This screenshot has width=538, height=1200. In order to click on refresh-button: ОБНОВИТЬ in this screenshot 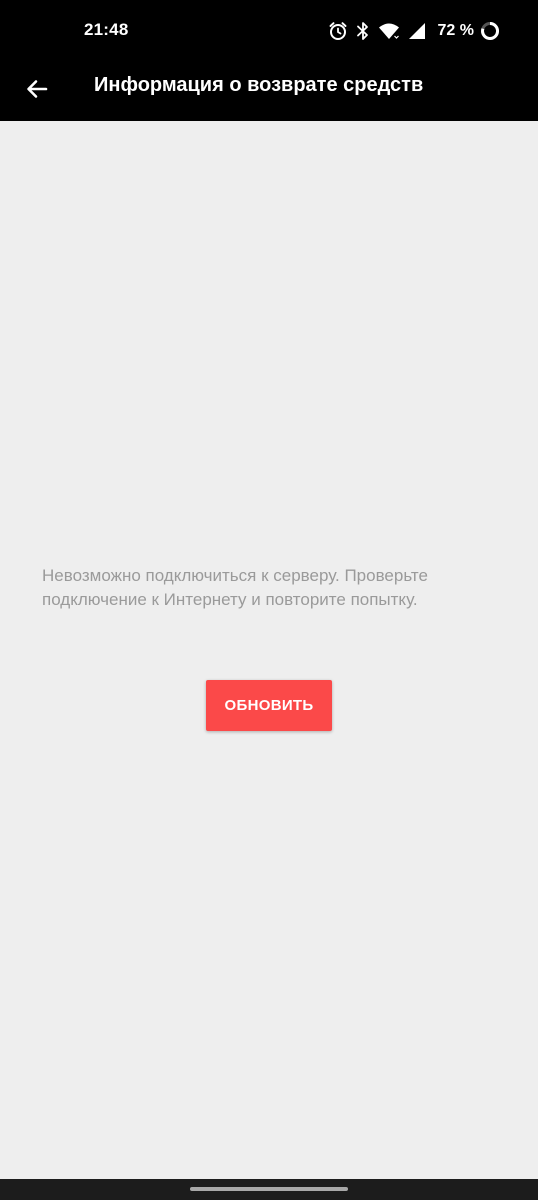, I will do `click(269, 705)`.